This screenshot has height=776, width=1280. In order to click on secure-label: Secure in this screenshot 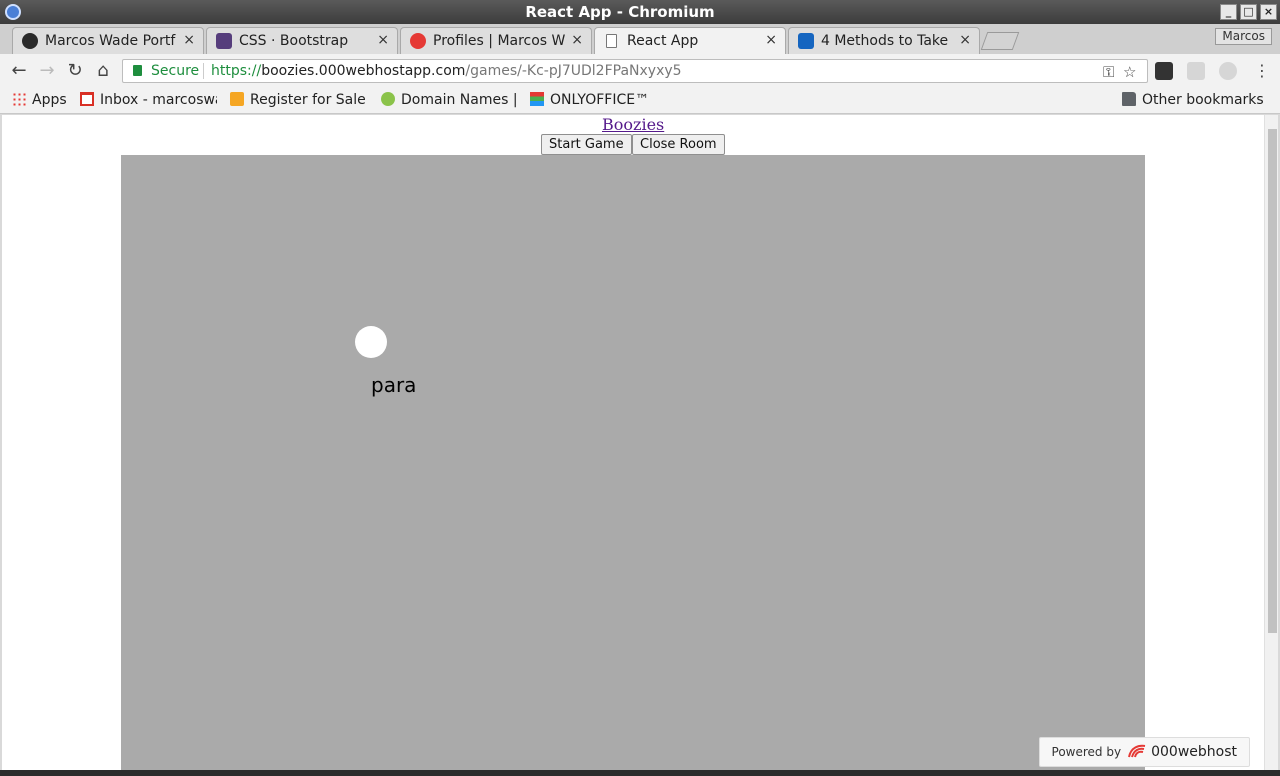, I will do `click(175, 71)`.